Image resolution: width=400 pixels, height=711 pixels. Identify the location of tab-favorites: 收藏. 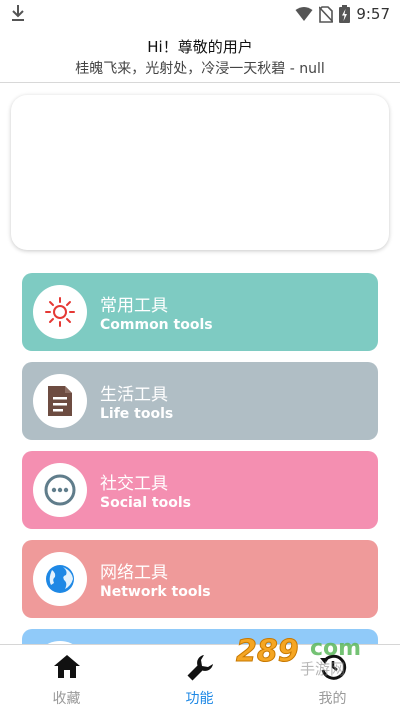
(66, 678).